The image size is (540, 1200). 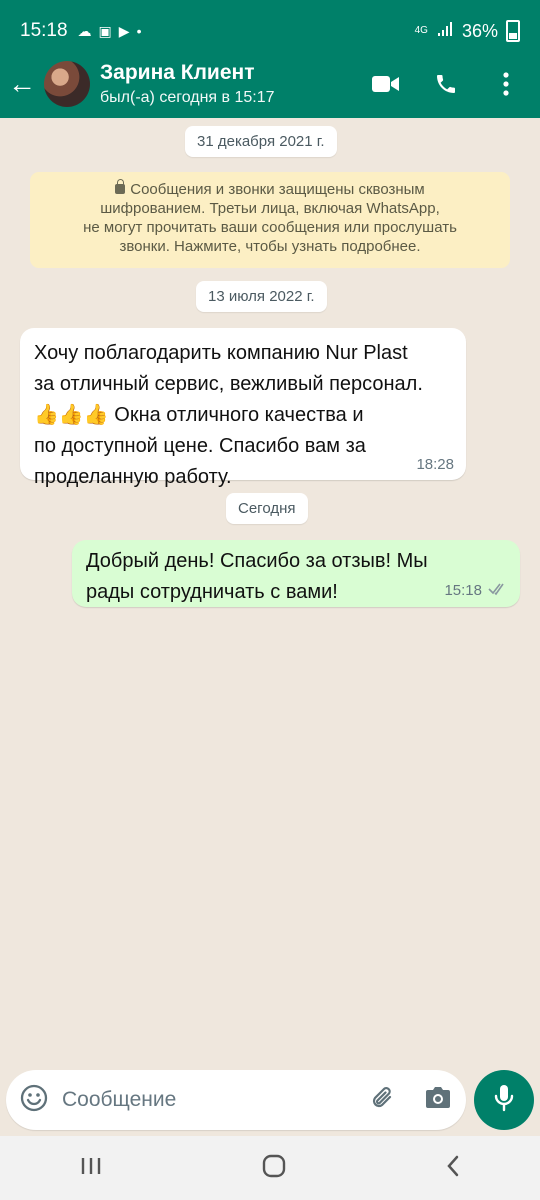 I want to click on message-text-line: 👍👍👍 Окна отличного качества и, so click(x=199, y=415).